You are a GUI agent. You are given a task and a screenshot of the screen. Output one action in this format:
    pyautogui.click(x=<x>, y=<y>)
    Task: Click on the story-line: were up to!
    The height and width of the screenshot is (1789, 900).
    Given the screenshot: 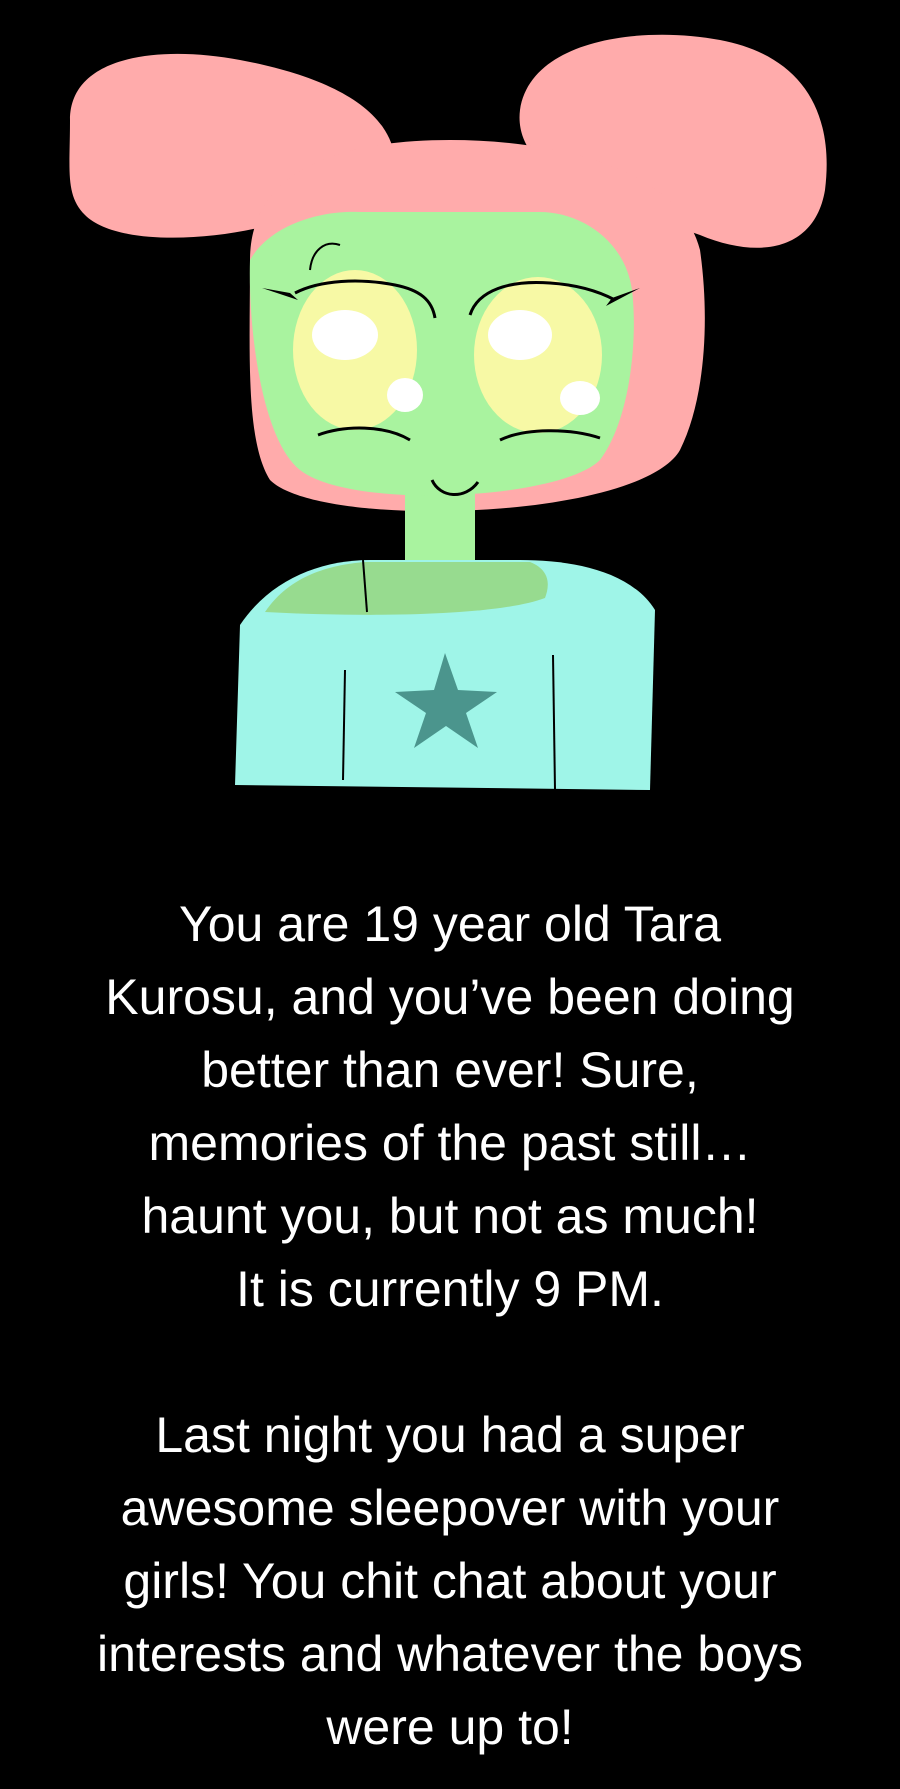 What is the action you would take?
    pyautogui.click(x=450, y=1727)
    